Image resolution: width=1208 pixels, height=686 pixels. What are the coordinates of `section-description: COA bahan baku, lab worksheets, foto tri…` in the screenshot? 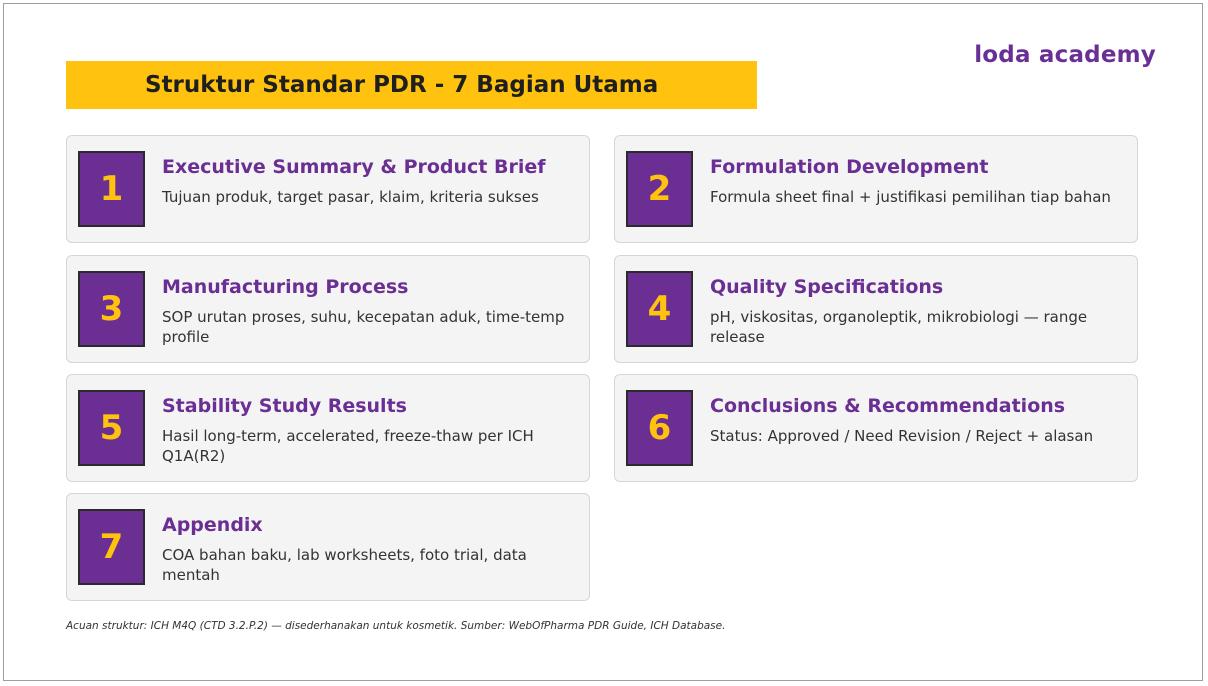 It's located at (344, 565).